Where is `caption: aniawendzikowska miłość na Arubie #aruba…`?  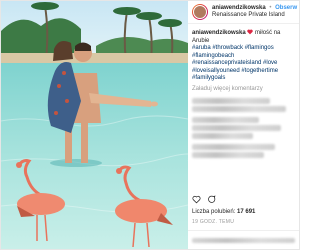 caption: aniawendzikowska miłość na Arubie #aruba… is located at coordinates (243, 53).